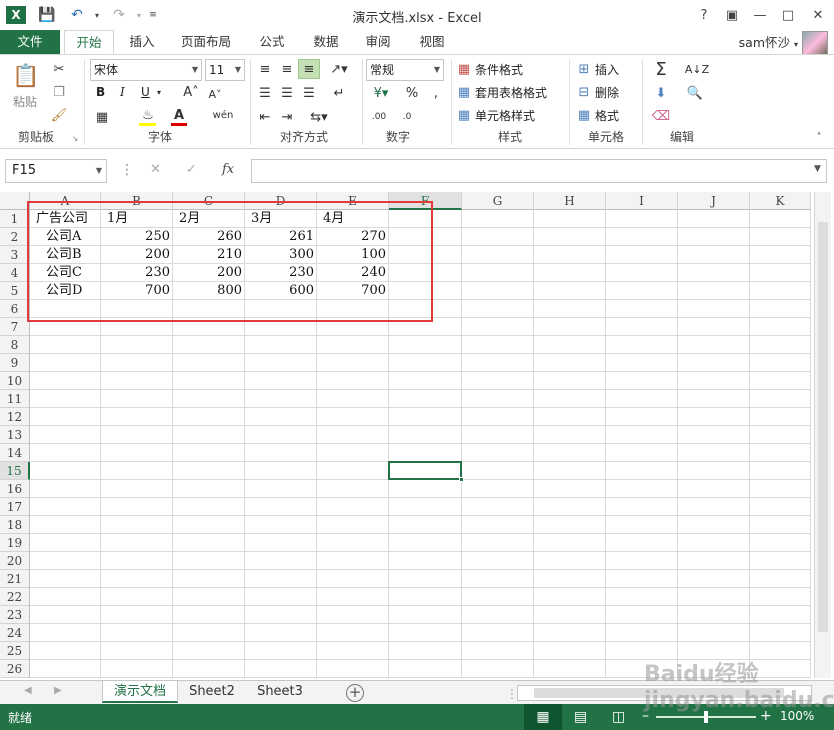 This screenshot has height=730, width=834. I want to click on phonetic-icon: wén, so click(223, 115).